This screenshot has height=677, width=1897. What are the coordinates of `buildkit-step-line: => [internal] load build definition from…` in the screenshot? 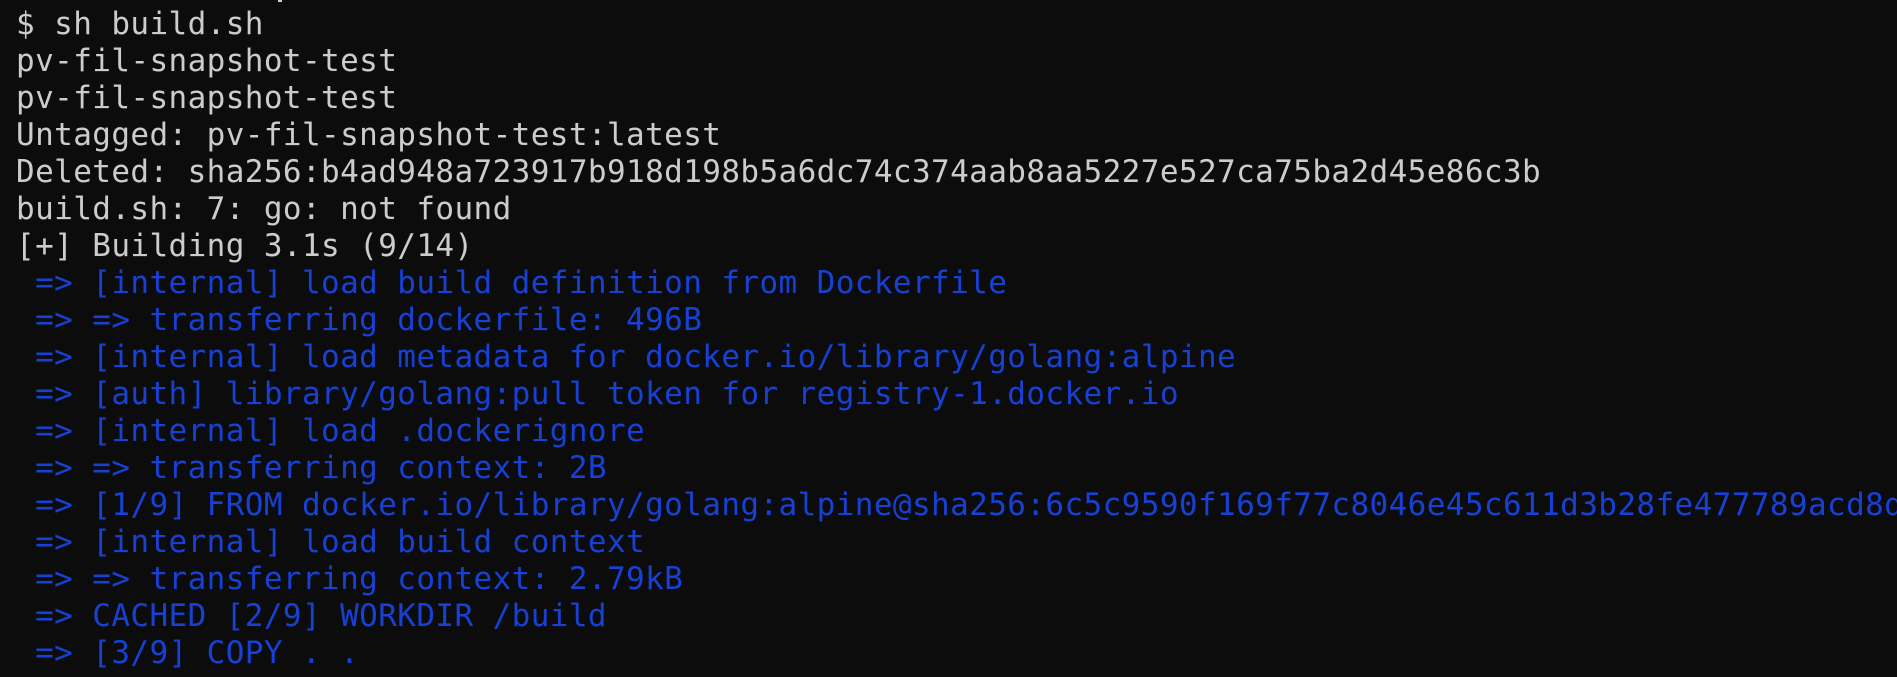 It's located at (512, 283).